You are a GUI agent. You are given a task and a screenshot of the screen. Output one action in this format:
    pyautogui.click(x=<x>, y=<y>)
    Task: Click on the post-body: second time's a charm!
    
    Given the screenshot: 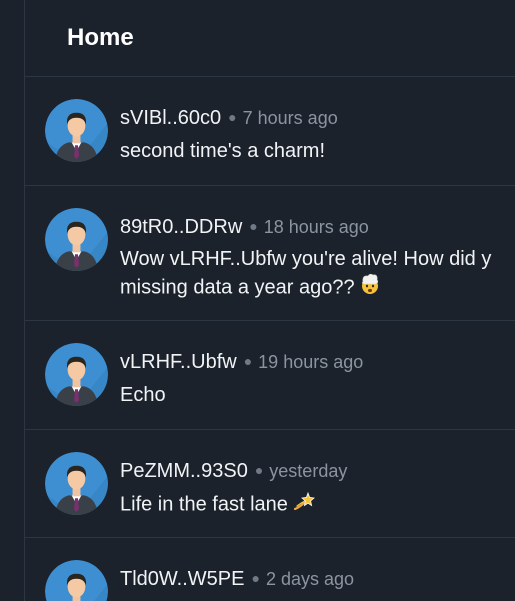 What is the action you would take?
    pyautogui.click(x=317, y=151)
    